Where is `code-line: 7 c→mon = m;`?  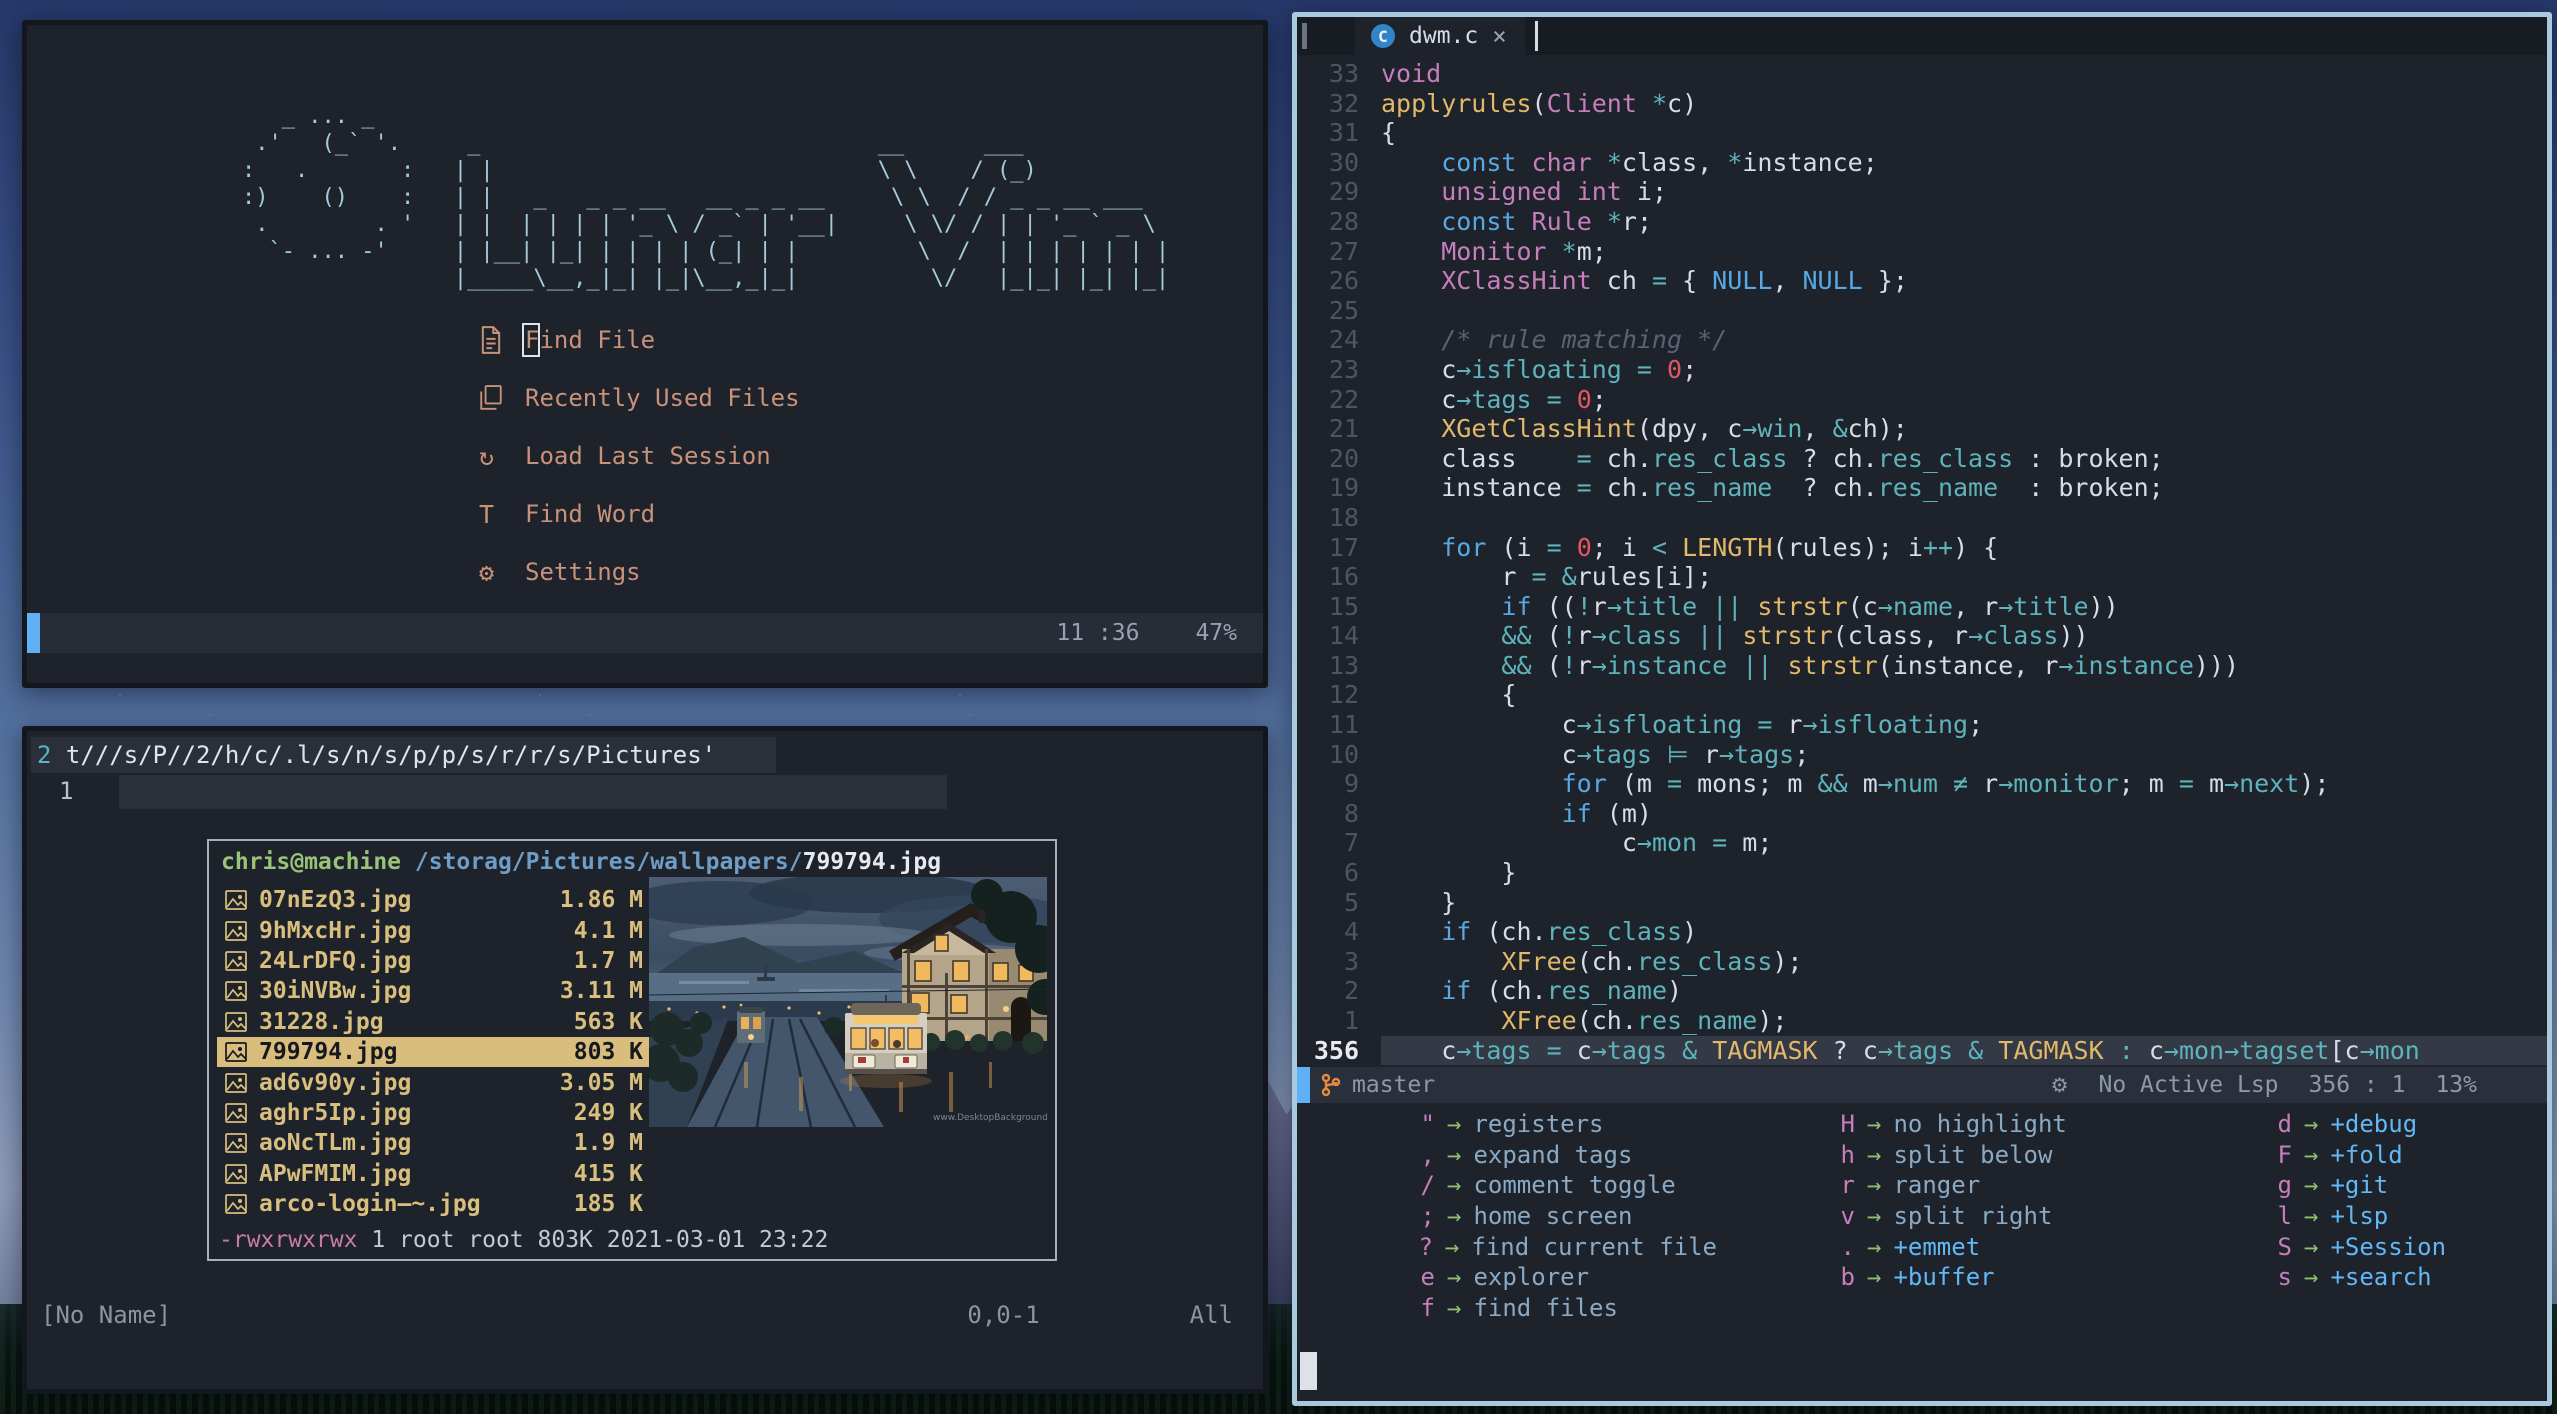 code-line: 7 c→mon = m; is located at coordinates (1922, 843).